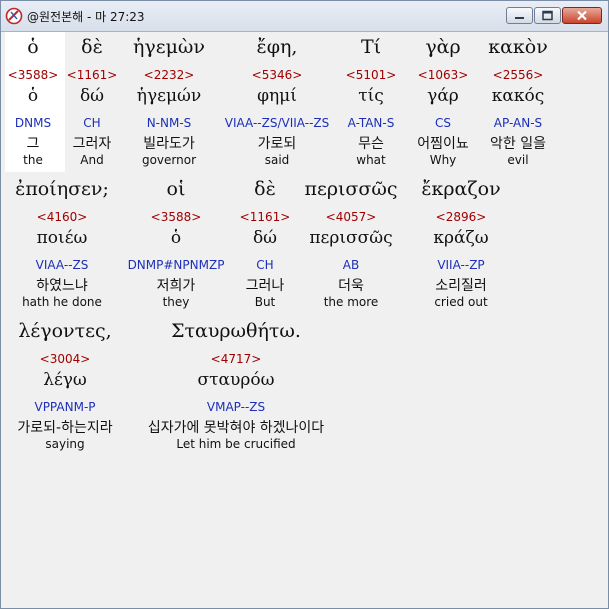  I want to click on greek-word: κακὸν, so click(518, 47).